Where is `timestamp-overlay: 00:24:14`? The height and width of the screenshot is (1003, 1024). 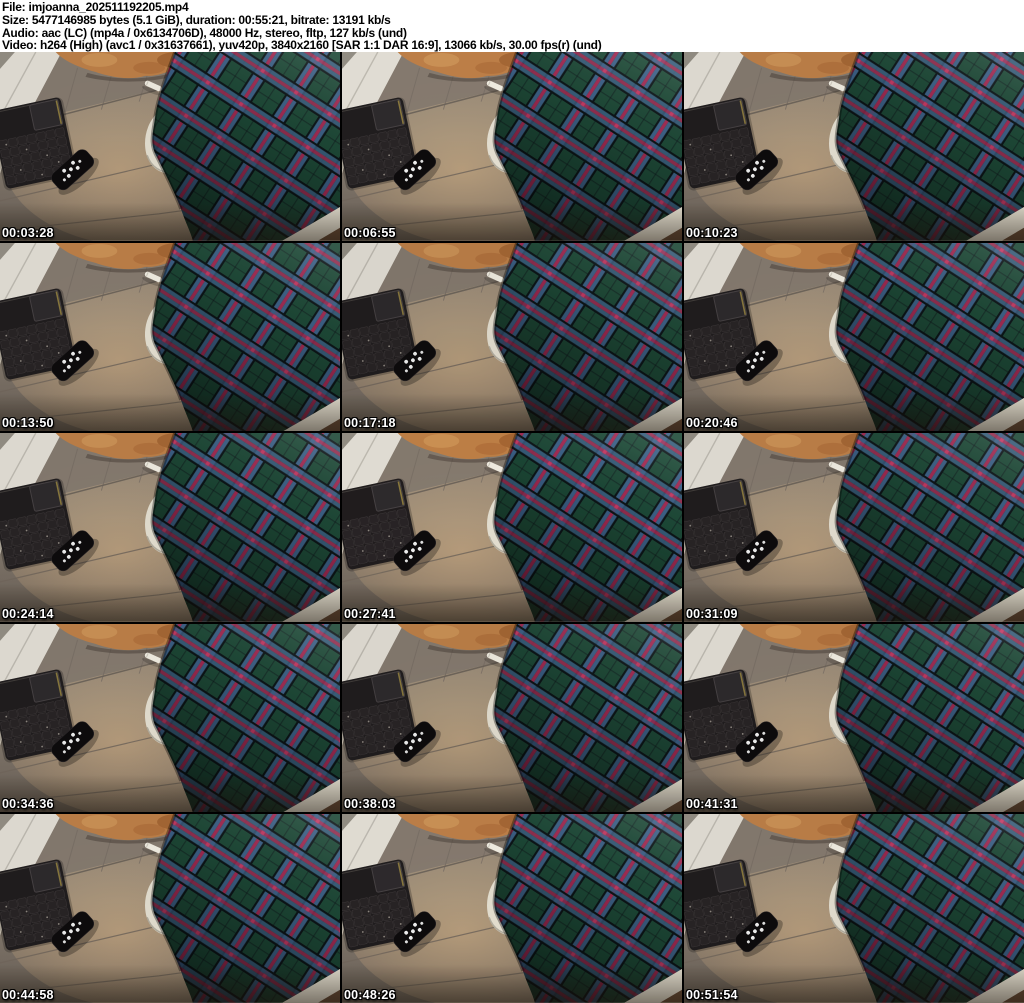 timestamp-overlay: 00:24:14 is located at coordinates (28, 613).